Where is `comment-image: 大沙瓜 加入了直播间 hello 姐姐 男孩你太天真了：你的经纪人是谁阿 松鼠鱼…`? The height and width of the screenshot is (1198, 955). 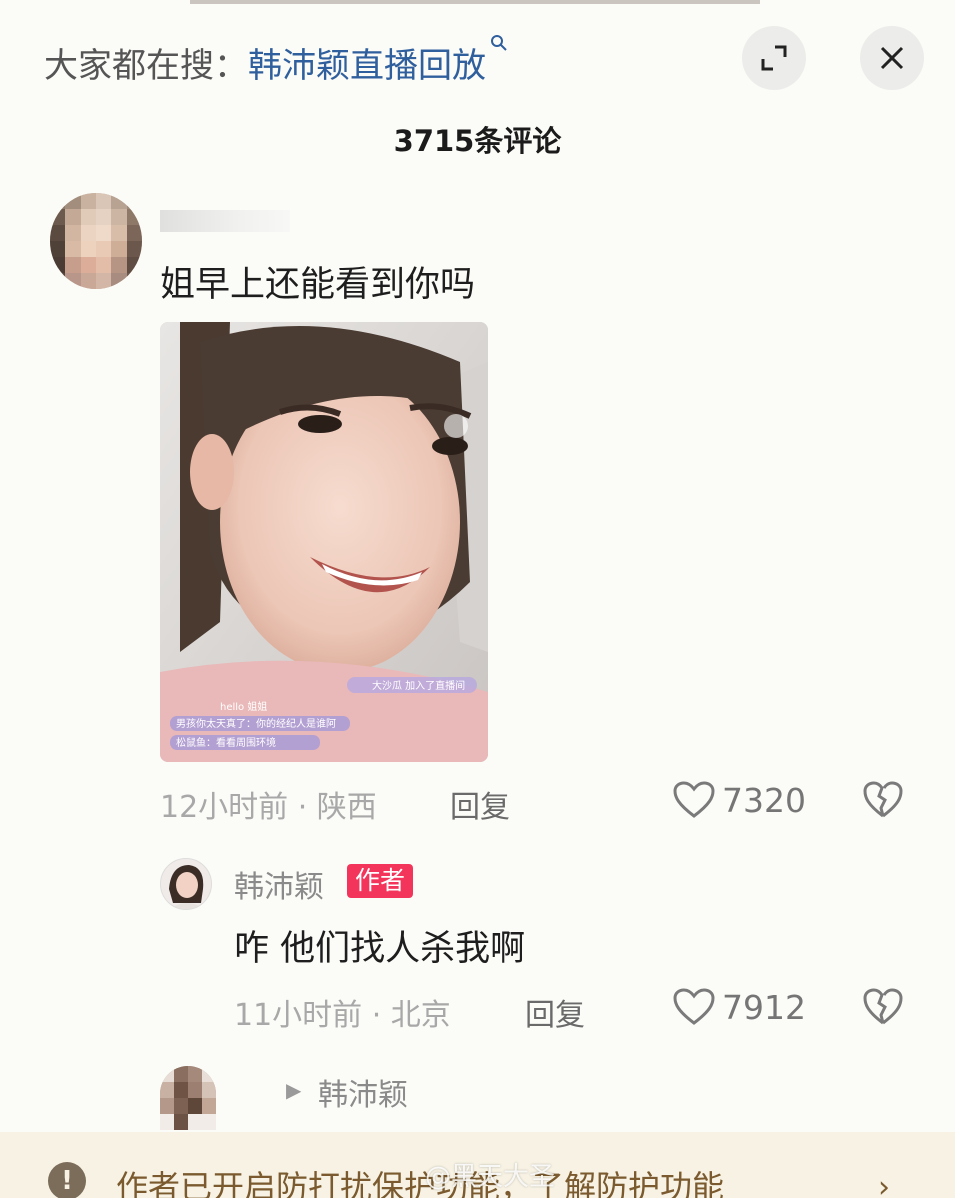 comment-image: 大沙瓜 加入了直播间 hello 姐姐 男孩你太天真了：你的经纪人是谁阿 松鼠鱼… is located at coordinates (324, 542).